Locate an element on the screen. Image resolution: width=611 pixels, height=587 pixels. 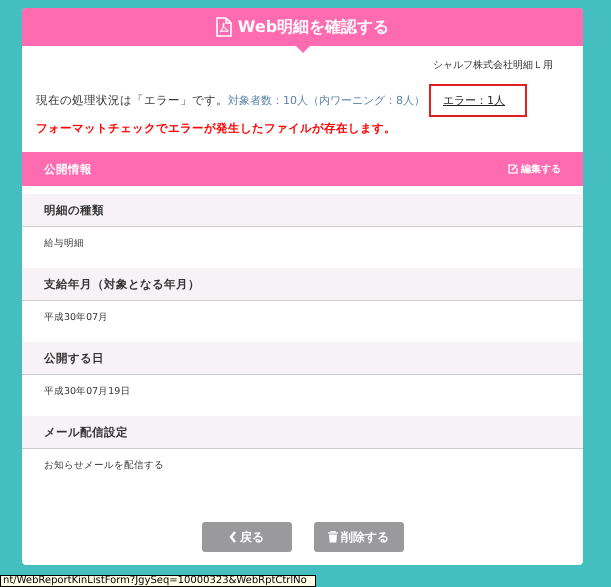
chevron-left-icon is located at coordinates (233, 537).